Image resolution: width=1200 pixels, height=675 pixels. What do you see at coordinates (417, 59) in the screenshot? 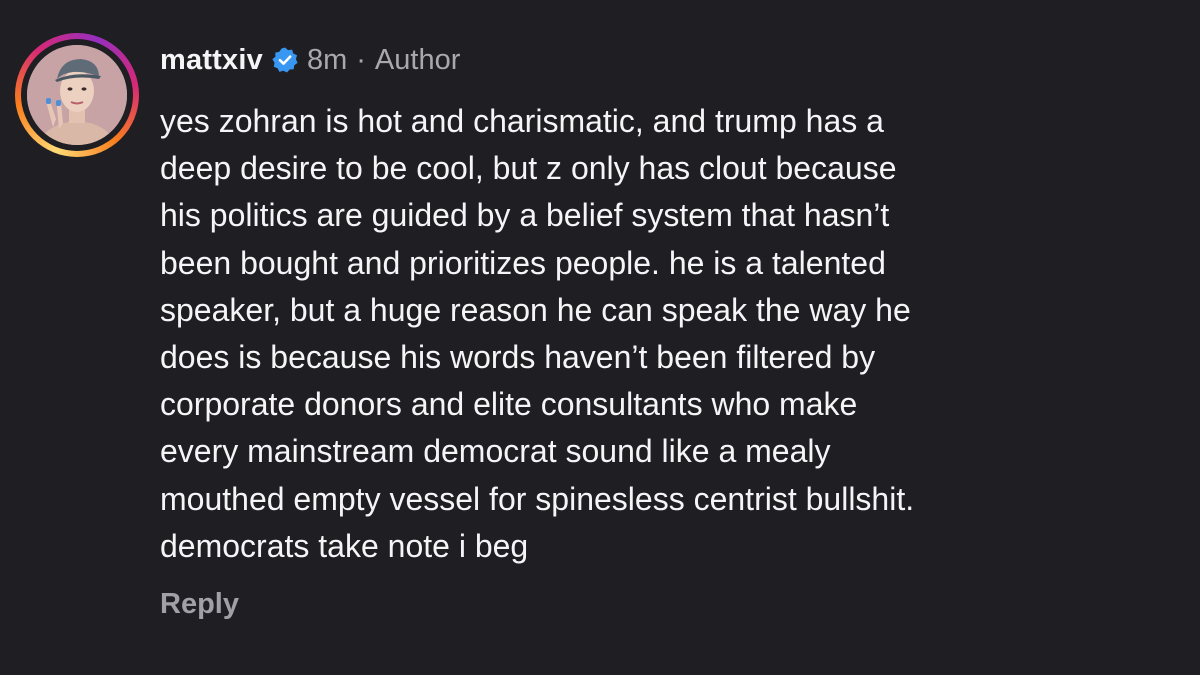
I see `author-label: Author` at bounding box center [417, 59].